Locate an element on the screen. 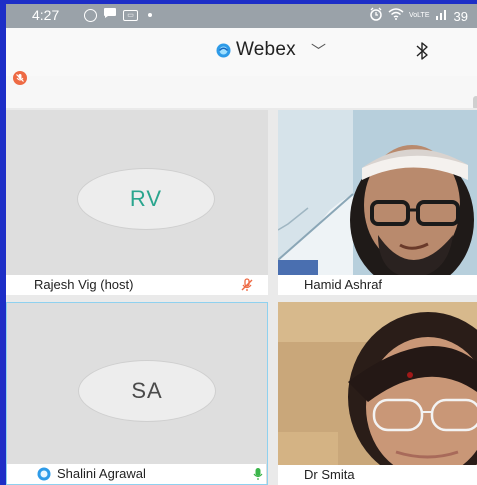 This screenshot has width=477, height=485. chevron-down-icon: ﹀ is located at coordinates (318, 50).